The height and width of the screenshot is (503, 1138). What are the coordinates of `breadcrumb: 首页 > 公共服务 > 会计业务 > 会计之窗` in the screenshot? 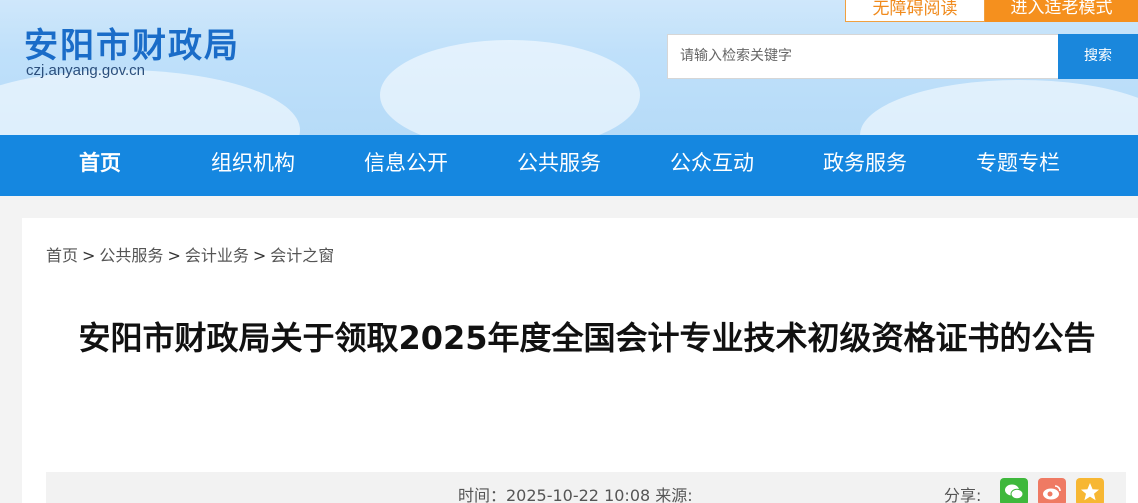 It's located at (190, 254).